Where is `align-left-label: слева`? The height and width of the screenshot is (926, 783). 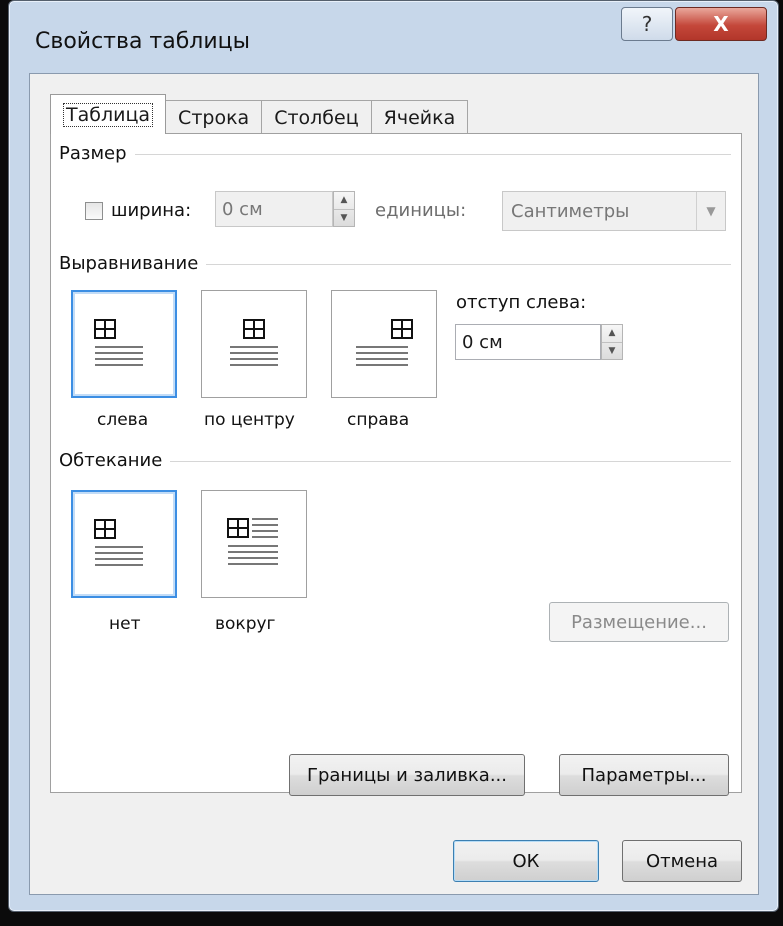
align-left-label: слева is located at coordinates (123, 420).